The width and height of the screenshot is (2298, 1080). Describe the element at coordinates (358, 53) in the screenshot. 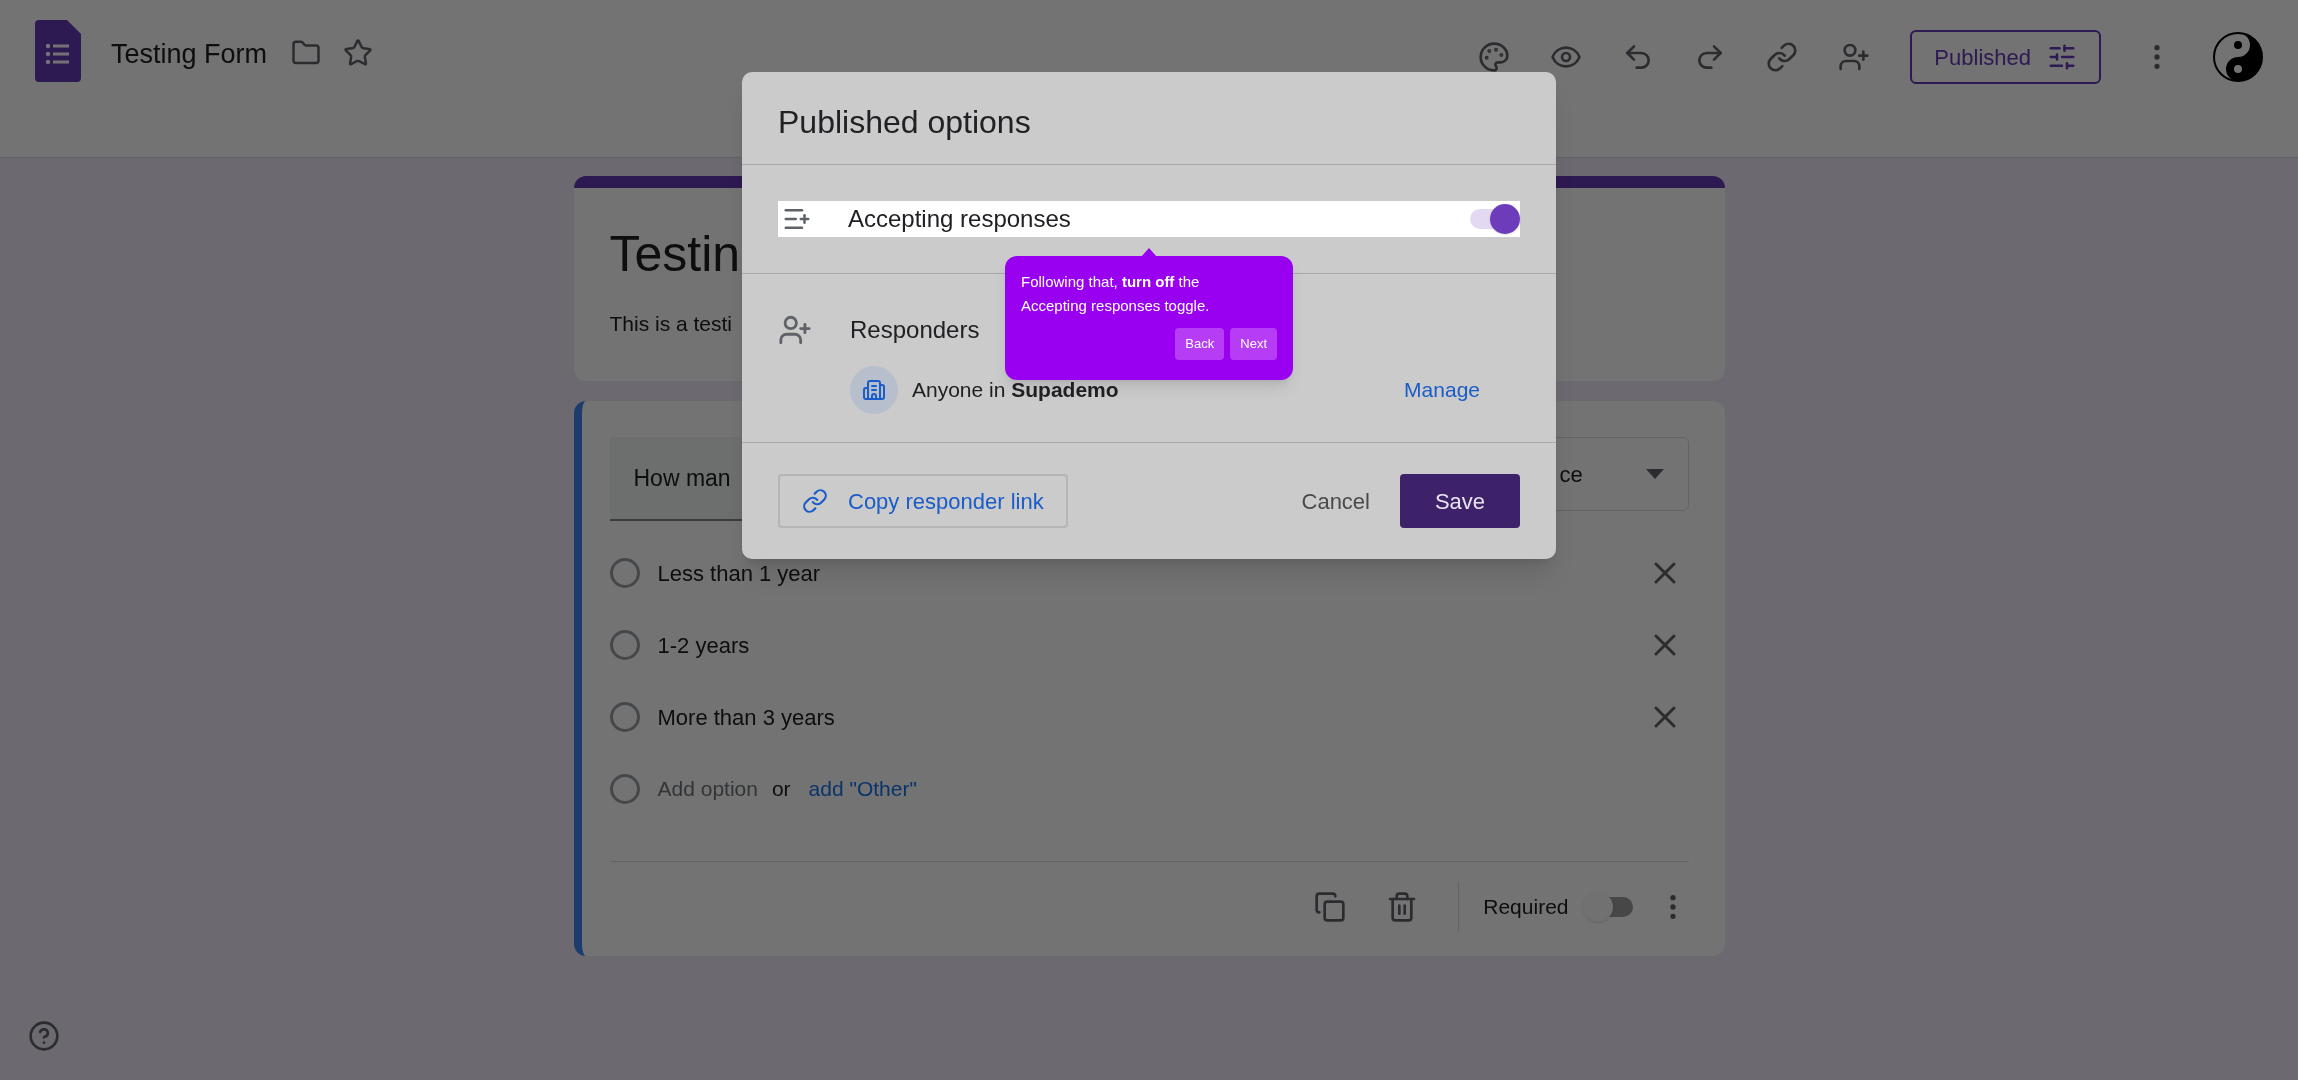

I see `star-icon` at that location.